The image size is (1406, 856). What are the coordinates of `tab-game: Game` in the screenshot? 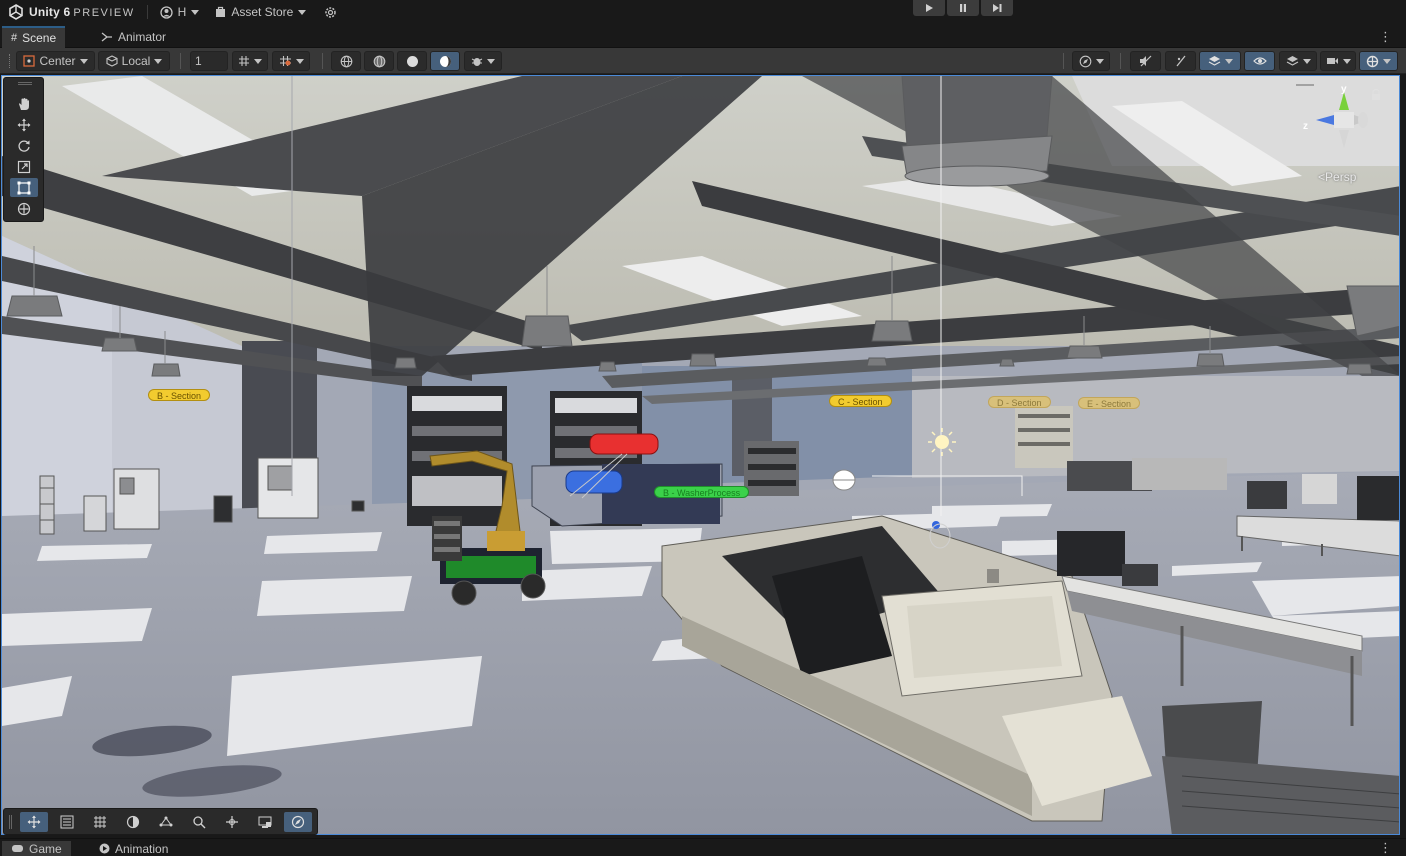 It's located at (36, 848).